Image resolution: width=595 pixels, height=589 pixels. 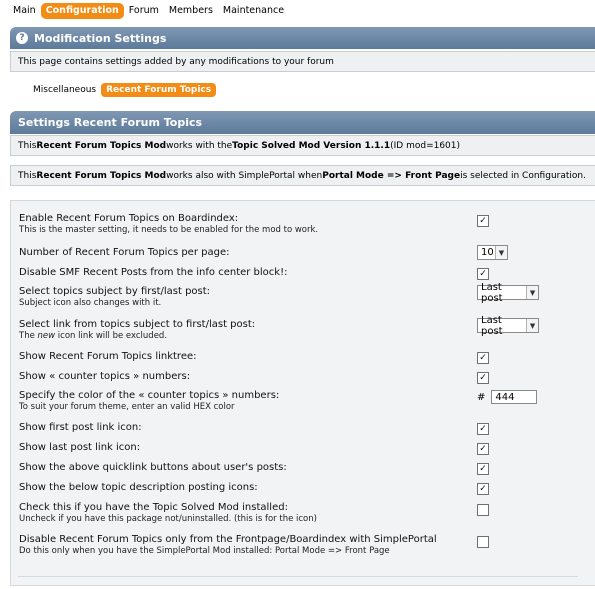 I want to click on setting-linktree: Show Recent Forum Topics linktree: ✓, so click(x=304, y=357).